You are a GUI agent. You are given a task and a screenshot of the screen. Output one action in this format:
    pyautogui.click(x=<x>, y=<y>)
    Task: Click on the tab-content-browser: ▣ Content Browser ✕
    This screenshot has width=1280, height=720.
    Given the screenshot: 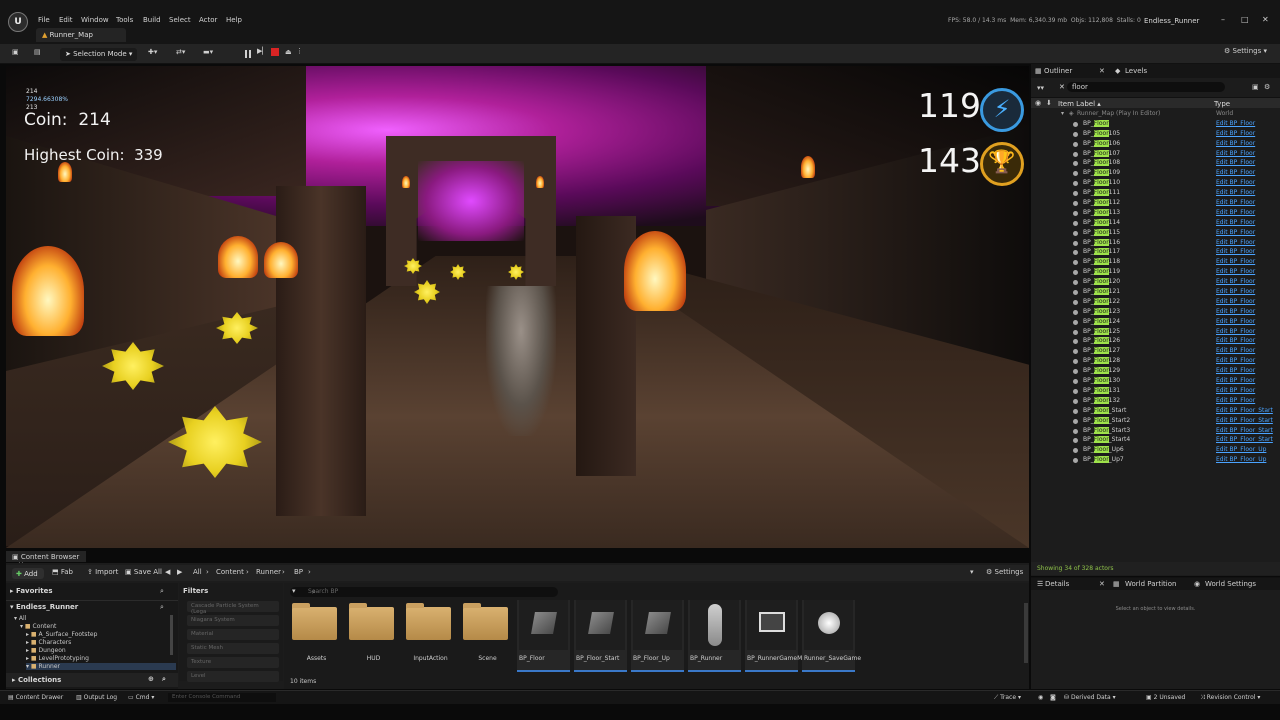 What is the action you would take?
    pyautogui.click(x=46, y=560)
    